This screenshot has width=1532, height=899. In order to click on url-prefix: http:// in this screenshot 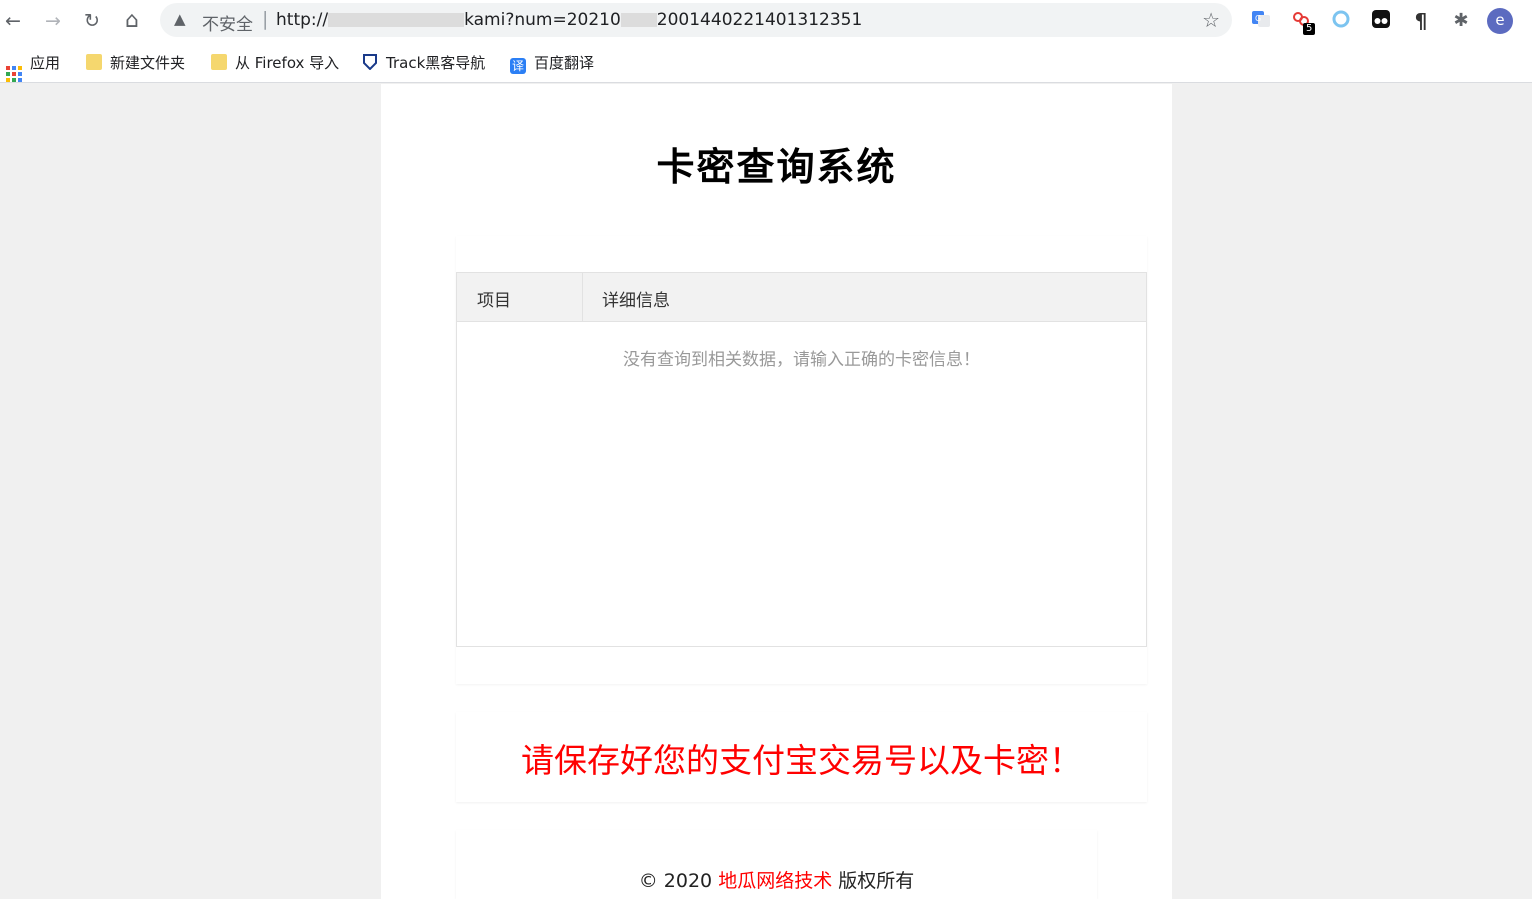, I will do `click(302, 20)`.